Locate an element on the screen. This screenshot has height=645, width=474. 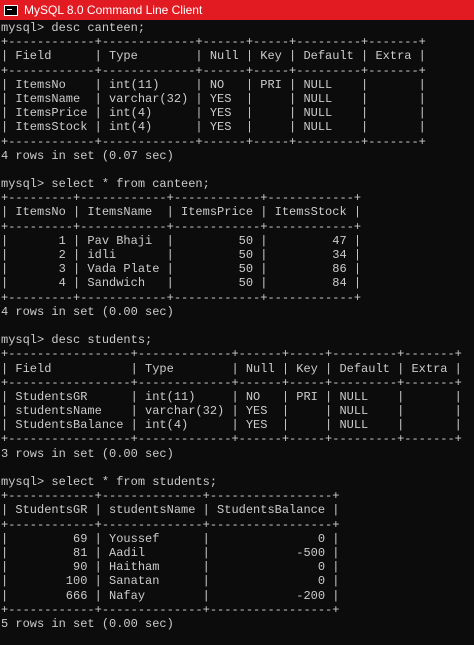
console-line: | 1 | Pav Bhaji | 50 | 47 | is located at coordinates (181, 240).